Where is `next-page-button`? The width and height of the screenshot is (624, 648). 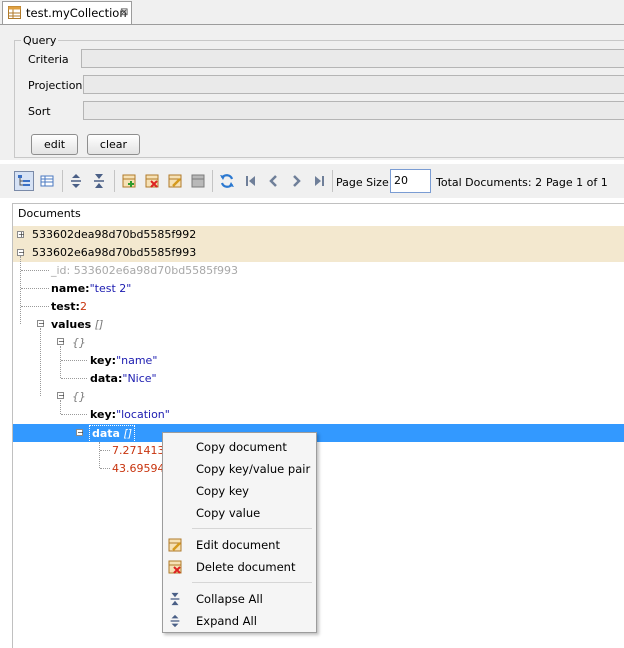
next-page-button is located at coordinates (296, 181).